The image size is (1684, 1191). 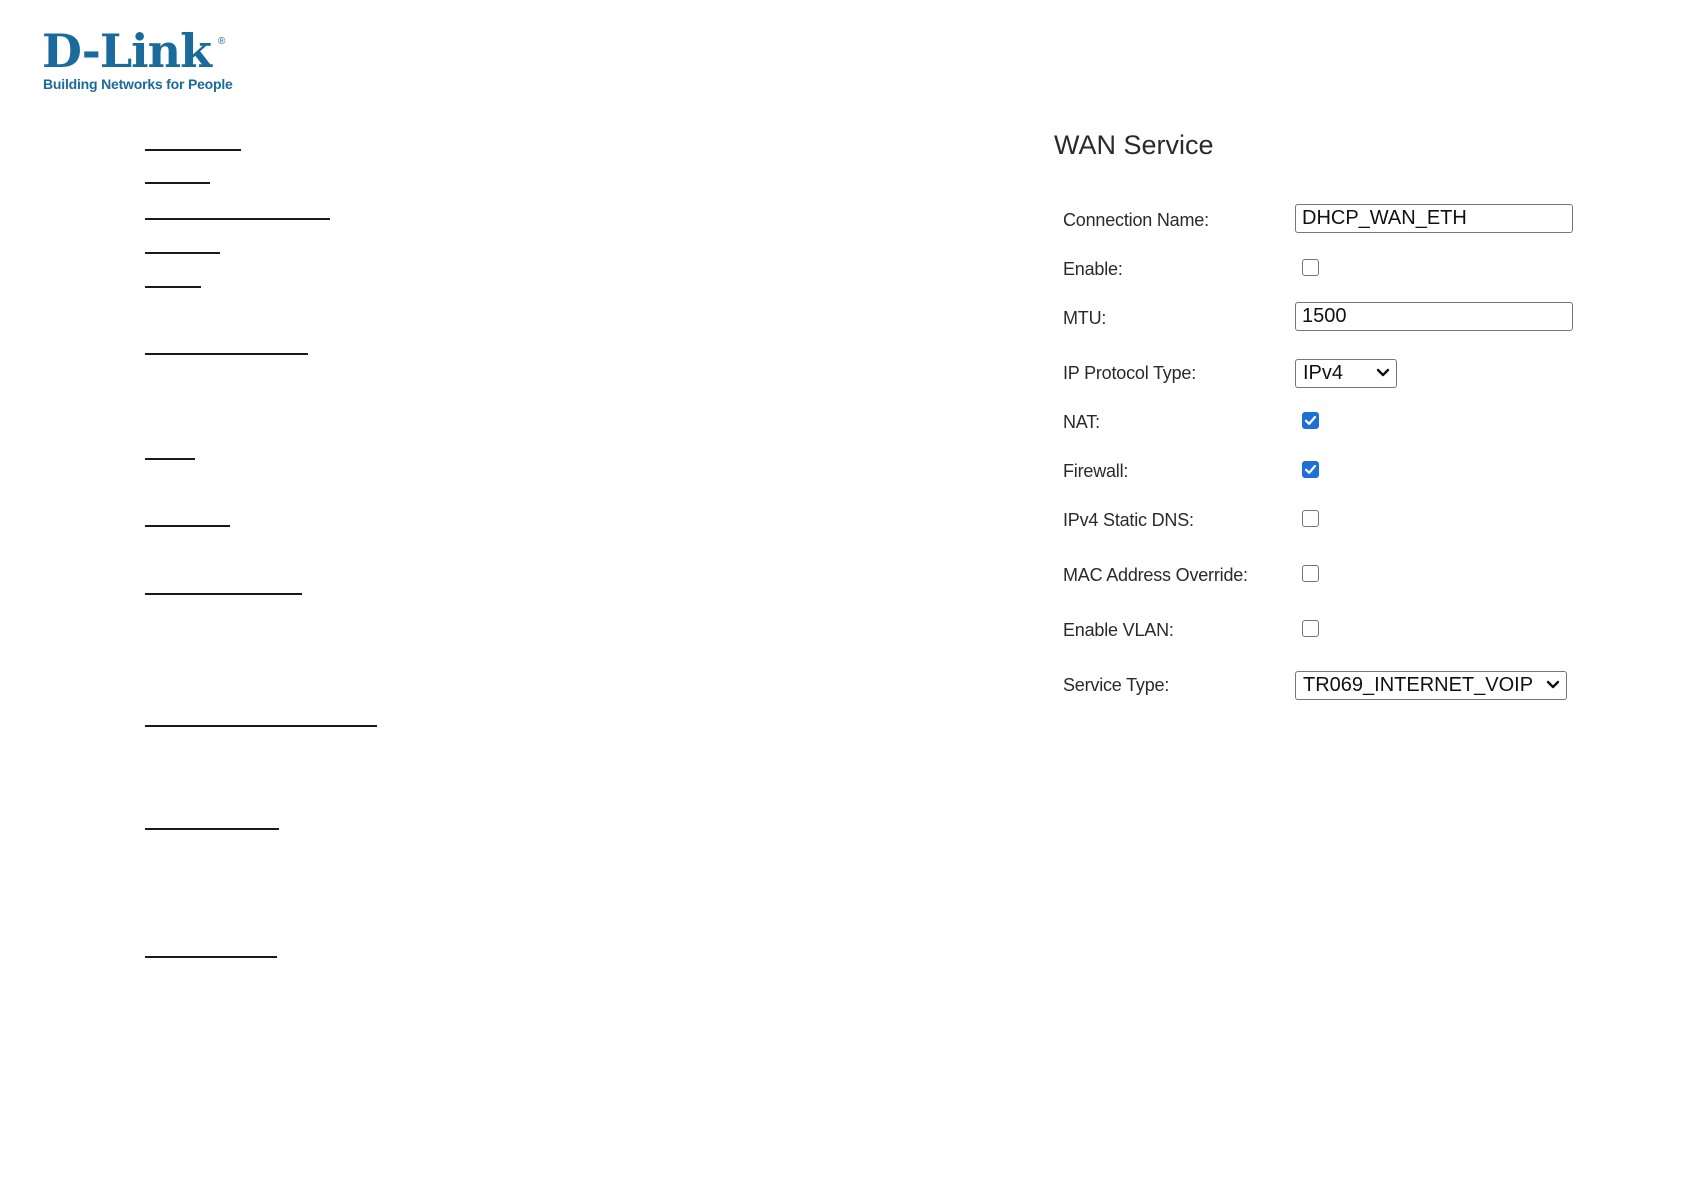 What do you see at coordinates (1418, 685) in the screenshot?
I see `service-type-value: TR069_INTERNET_VOIP` at bounding box center [1418, 685].